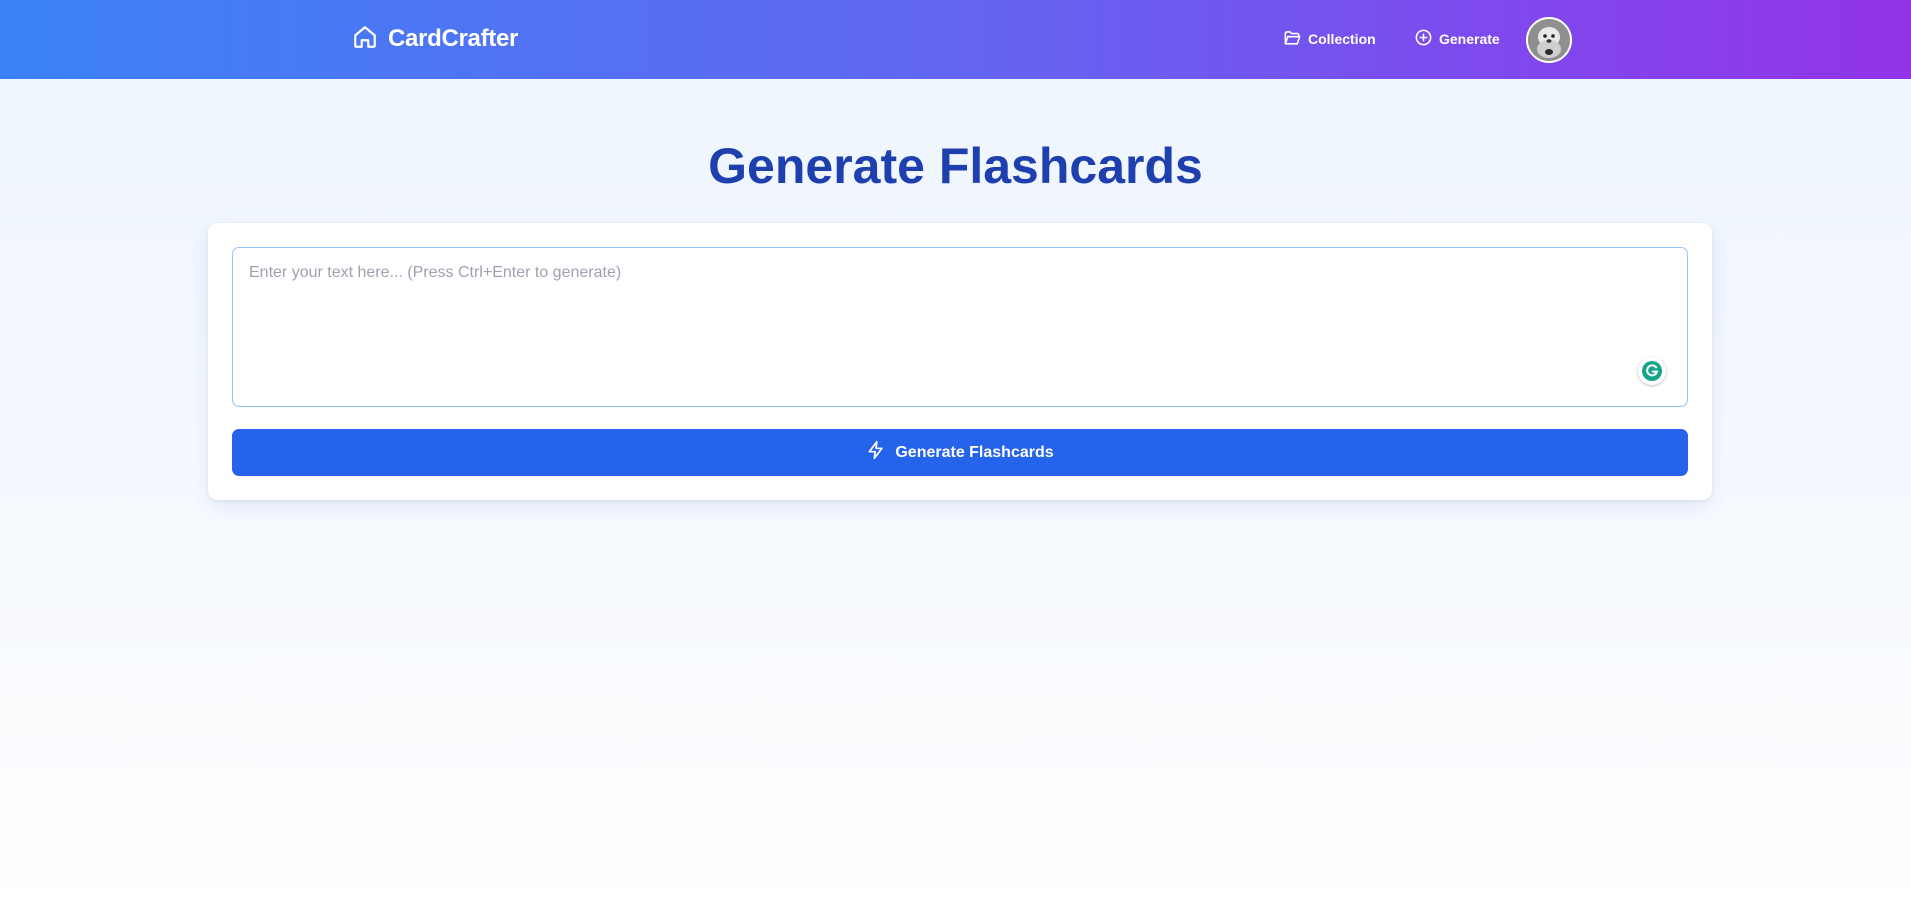 This screenshot has width=1911, height=914. Describe the element at coordinates (955, 166) in the screenshot. I see `page-title: Generate Flashcards` at that location.